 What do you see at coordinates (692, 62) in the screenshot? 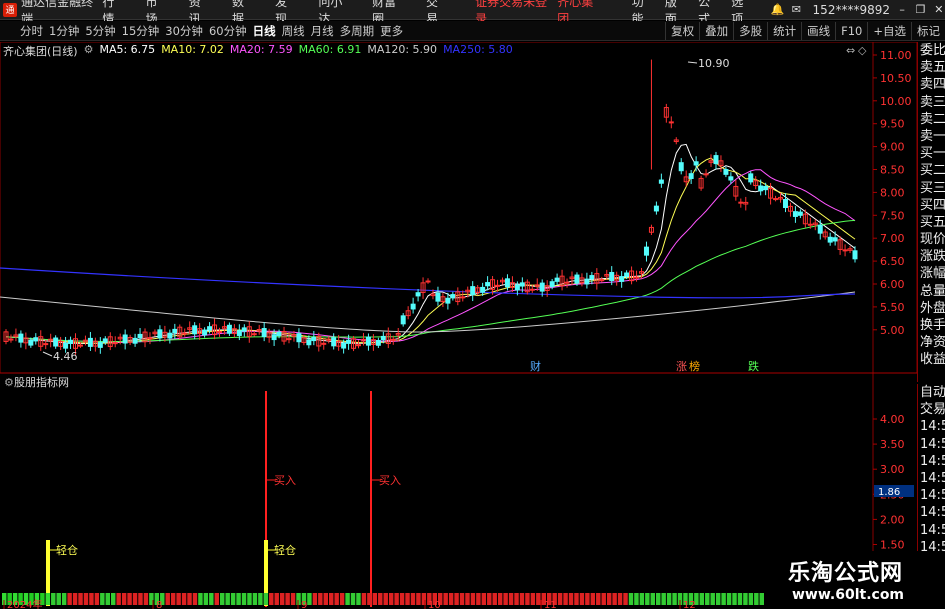
I see `high-marker-line` at bounding box center [692, 62].